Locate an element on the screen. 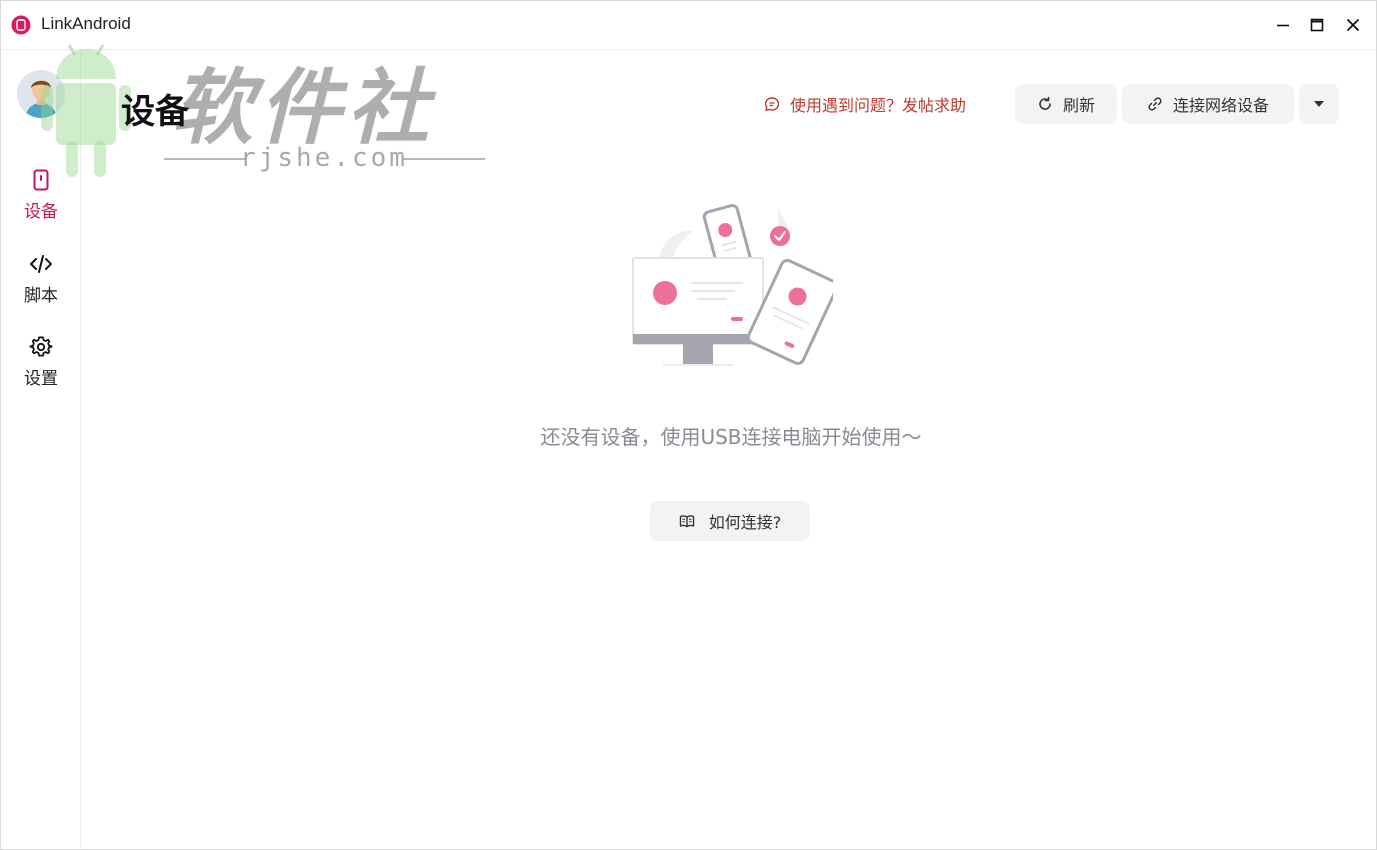 The width and height of the screenshot is (1377, 850). title-bar: LinkAndroid is located at coordinates (688, 25).